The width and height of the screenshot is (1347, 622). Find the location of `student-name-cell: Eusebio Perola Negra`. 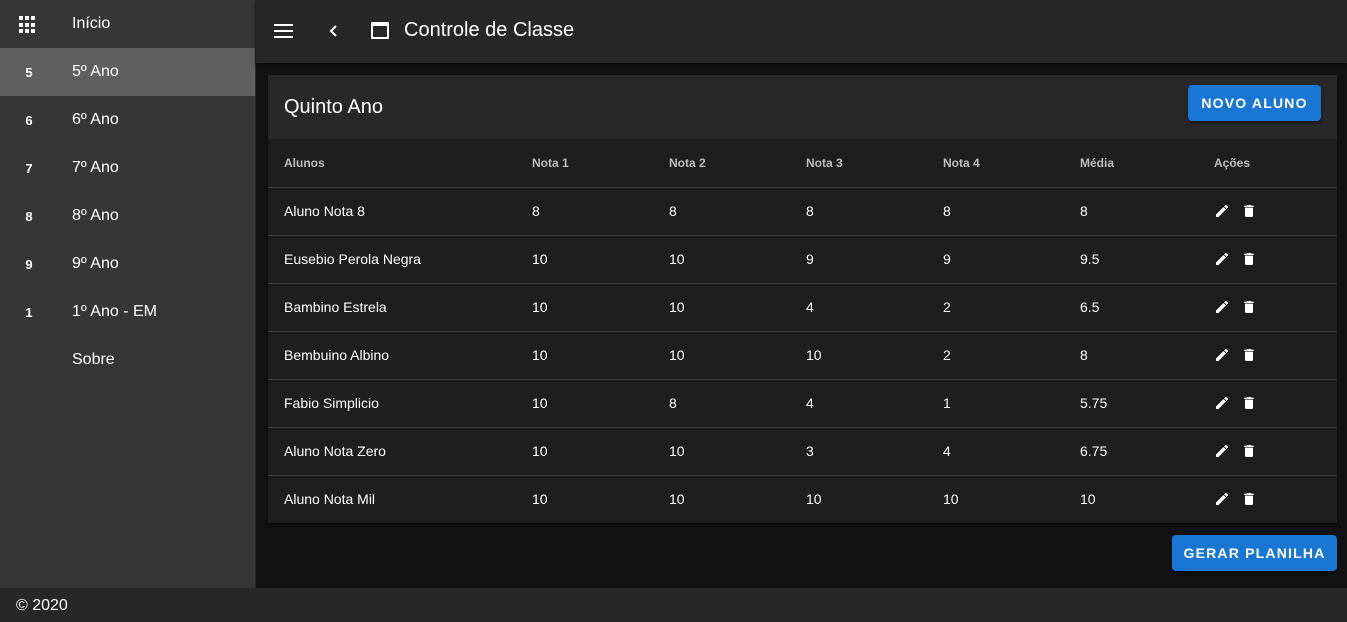

student-name-cell: Eusebio Perola Negra is located at coordinates (400, 259).